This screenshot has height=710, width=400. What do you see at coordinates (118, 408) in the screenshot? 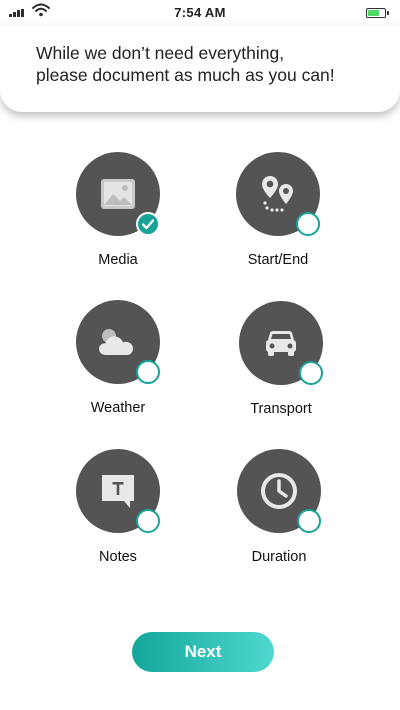
I see `option-label: Weather` at bounding box center [118, 408].